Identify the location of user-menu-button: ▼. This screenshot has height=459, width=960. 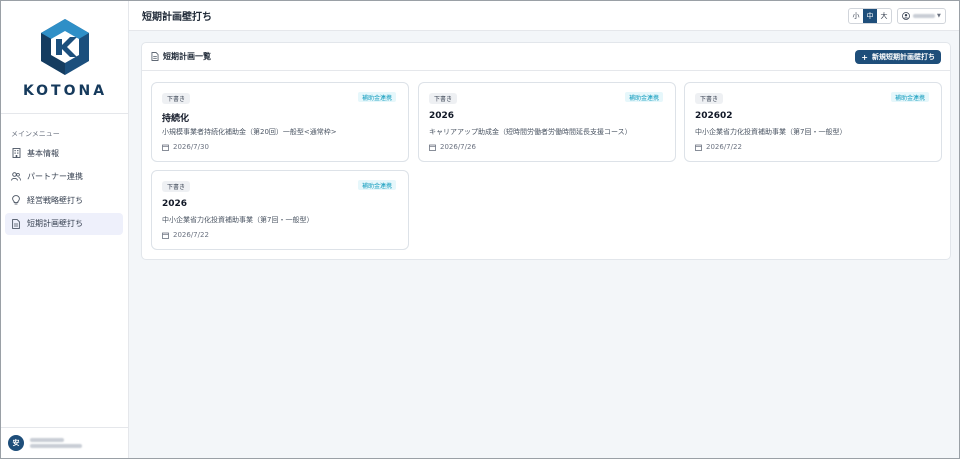
(921, 16).